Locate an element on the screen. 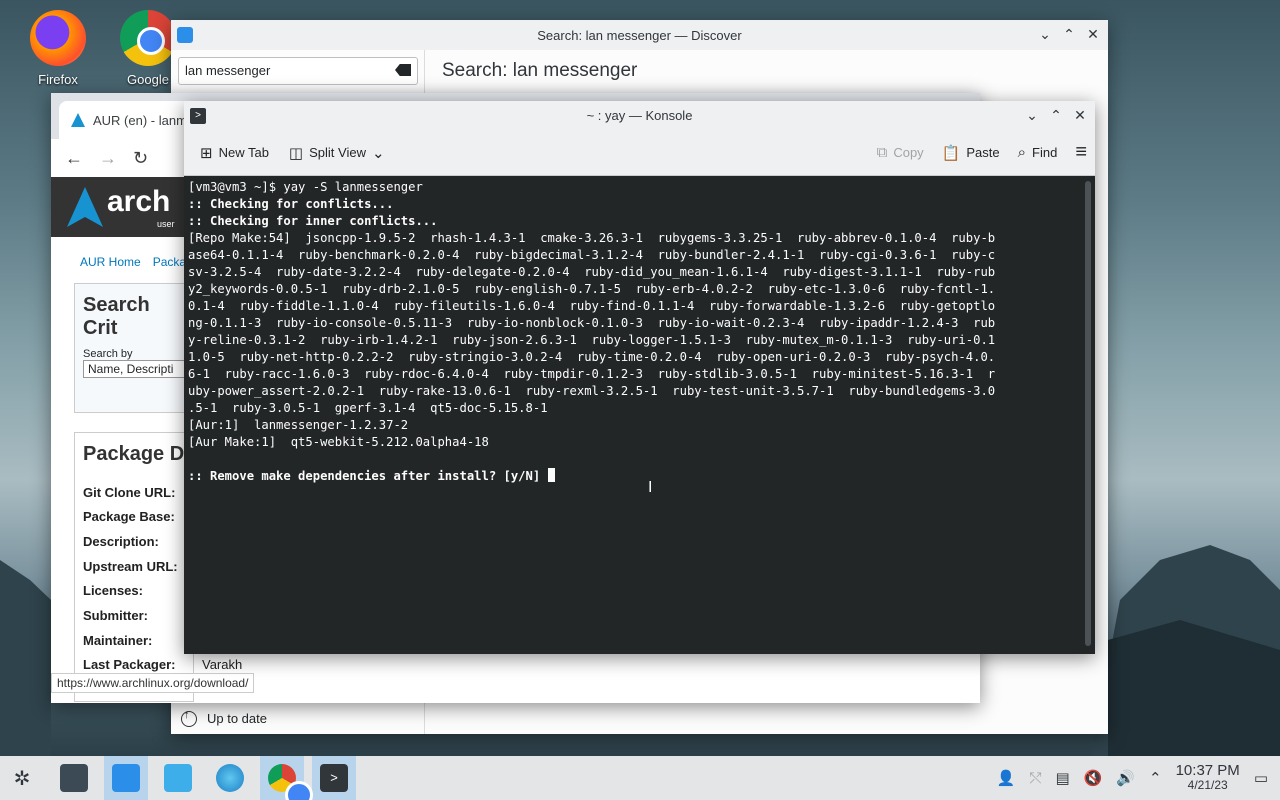  desktop-icon-label: Firefox is located at coordinates (58, 79).